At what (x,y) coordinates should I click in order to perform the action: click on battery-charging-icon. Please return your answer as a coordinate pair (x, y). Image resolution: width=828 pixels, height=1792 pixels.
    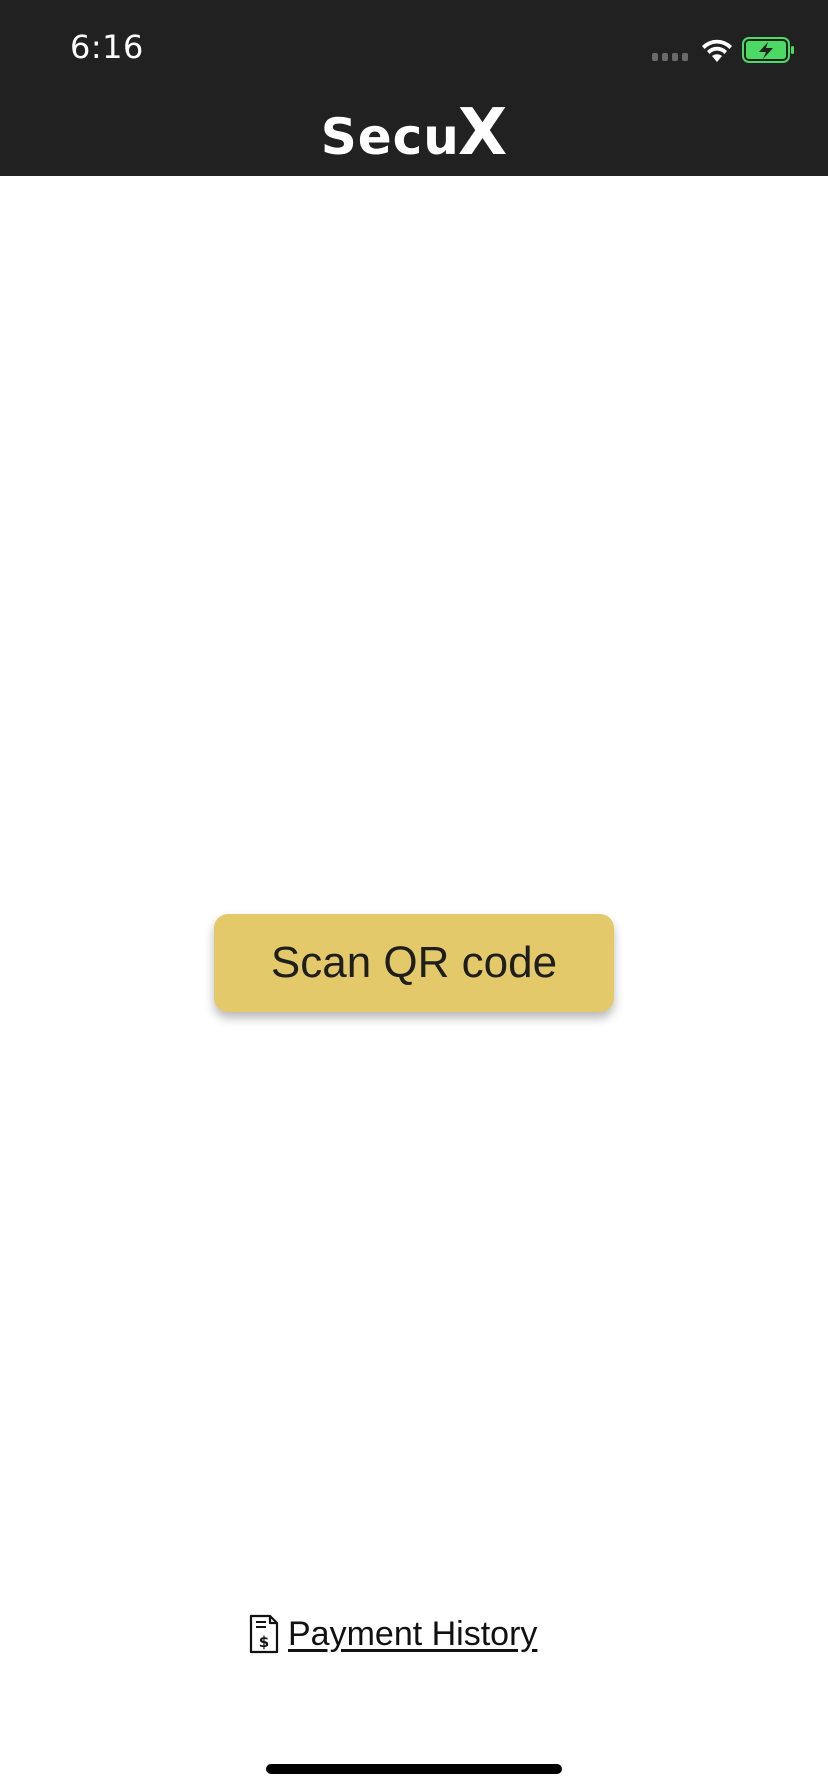
    Looking at the image, I should click on (768, 50).